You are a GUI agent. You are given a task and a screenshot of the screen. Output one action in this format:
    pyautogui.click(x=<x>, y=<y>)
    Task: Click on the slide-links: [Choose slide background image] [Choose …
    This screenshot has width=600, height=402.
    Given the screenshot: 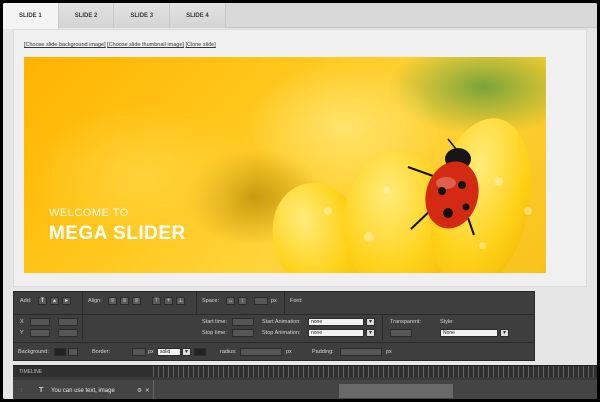 What is the action you would take?
    pyautogui.click(x=120, y=45)
    